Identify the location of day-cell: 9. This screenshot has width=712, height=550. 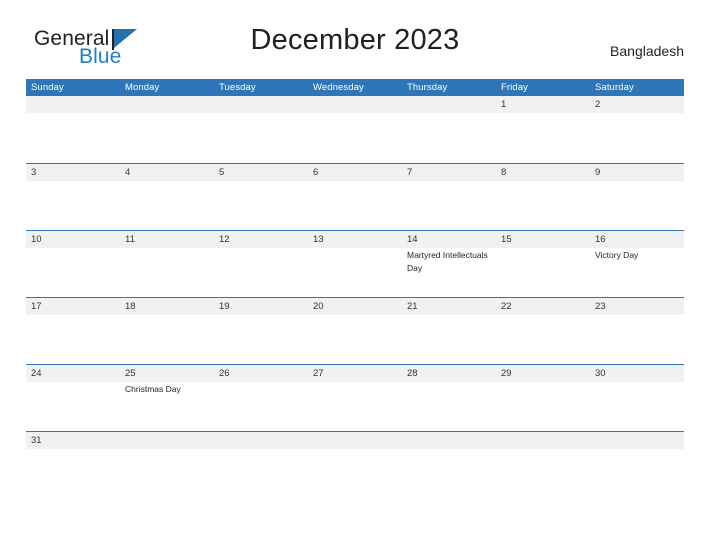
(637, 197).